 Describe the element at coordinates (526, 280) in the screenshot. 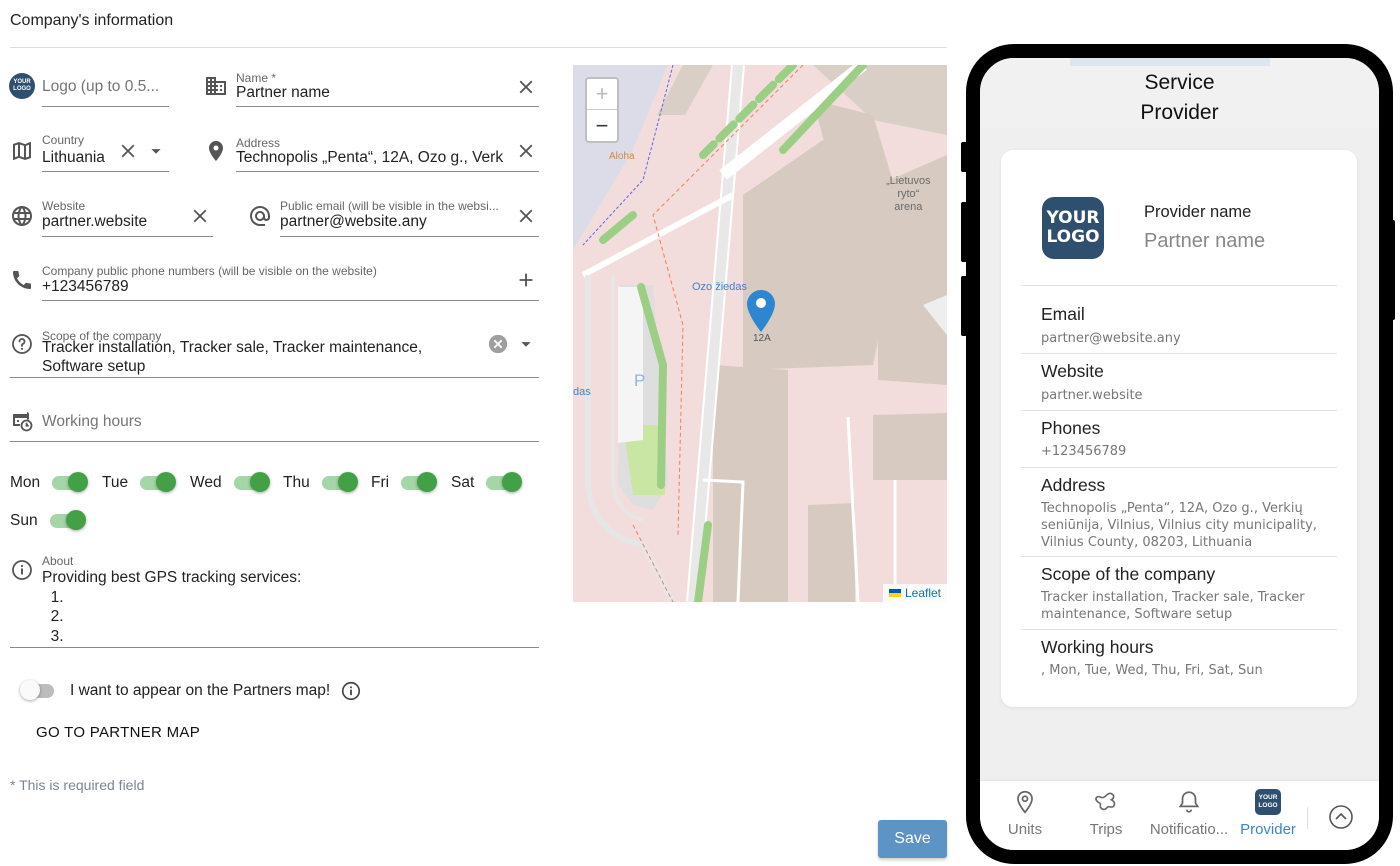

I see `add-phone-icon` at that location.